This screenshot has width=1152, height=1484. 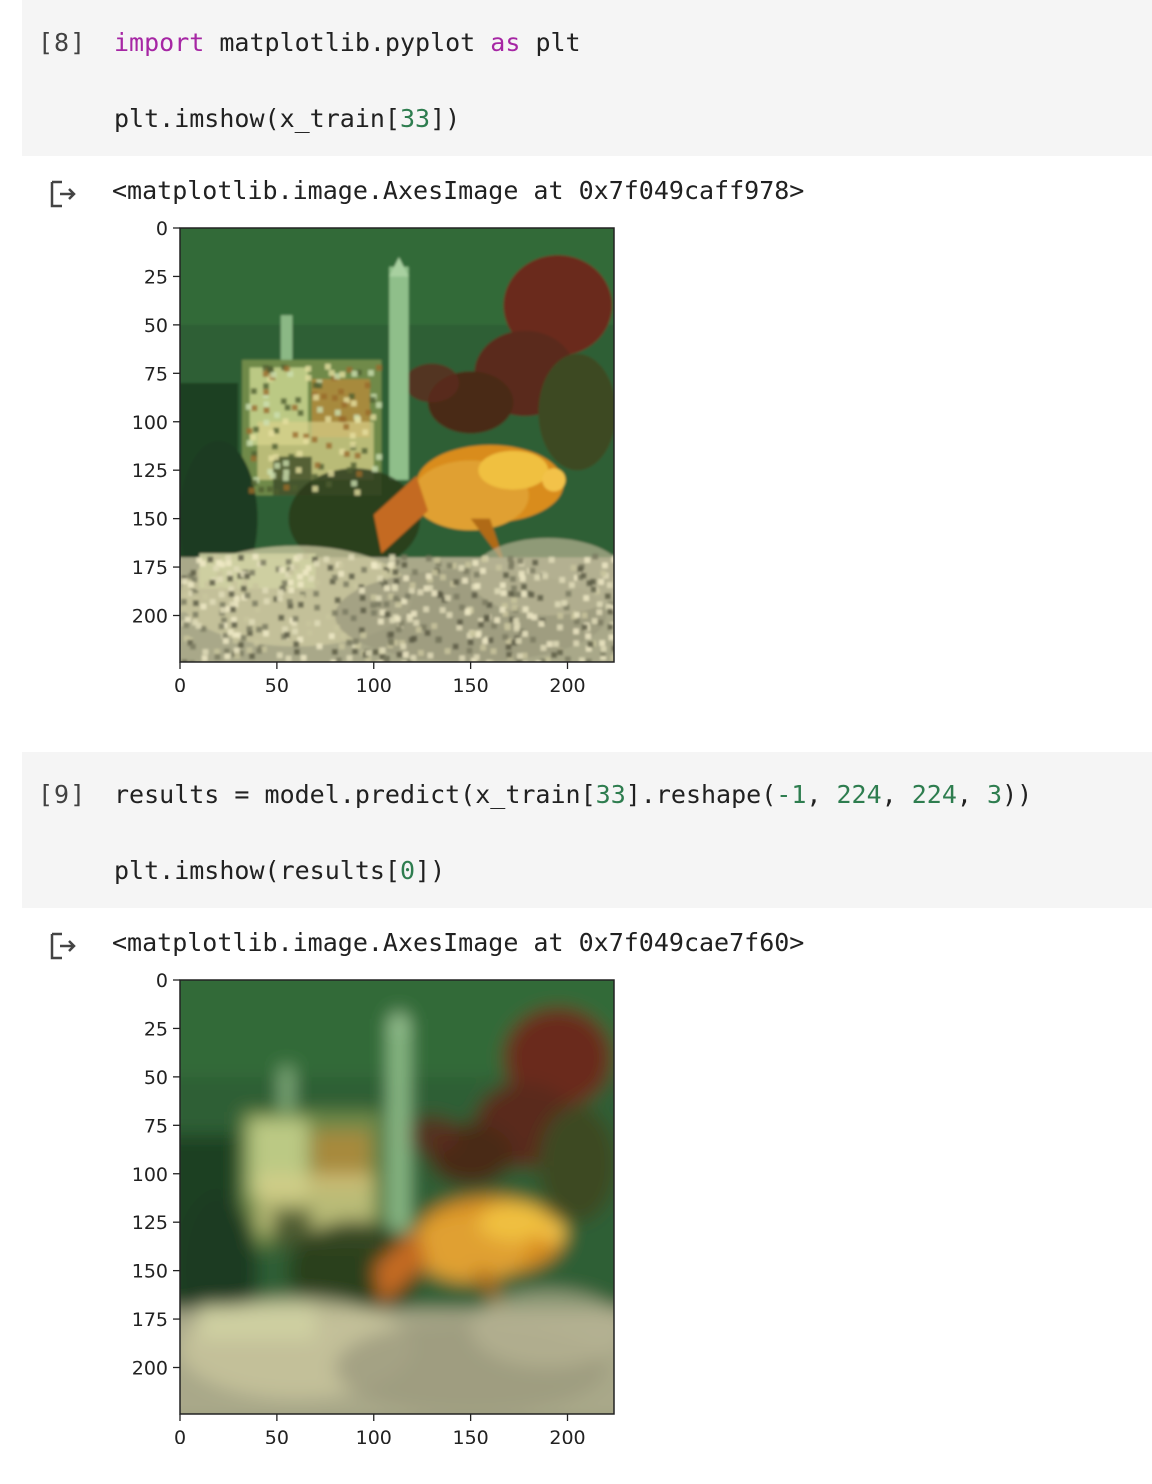 What do you see at coordinates (791, 794) in the screenshot?
I see `code-number: -1` at bounding box center [791, 794].